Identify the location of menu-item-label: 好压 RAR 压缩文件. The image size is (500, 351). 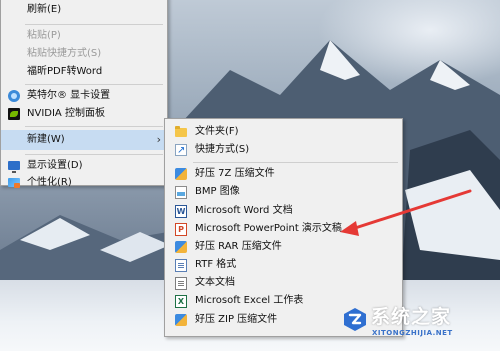
(238, 246).